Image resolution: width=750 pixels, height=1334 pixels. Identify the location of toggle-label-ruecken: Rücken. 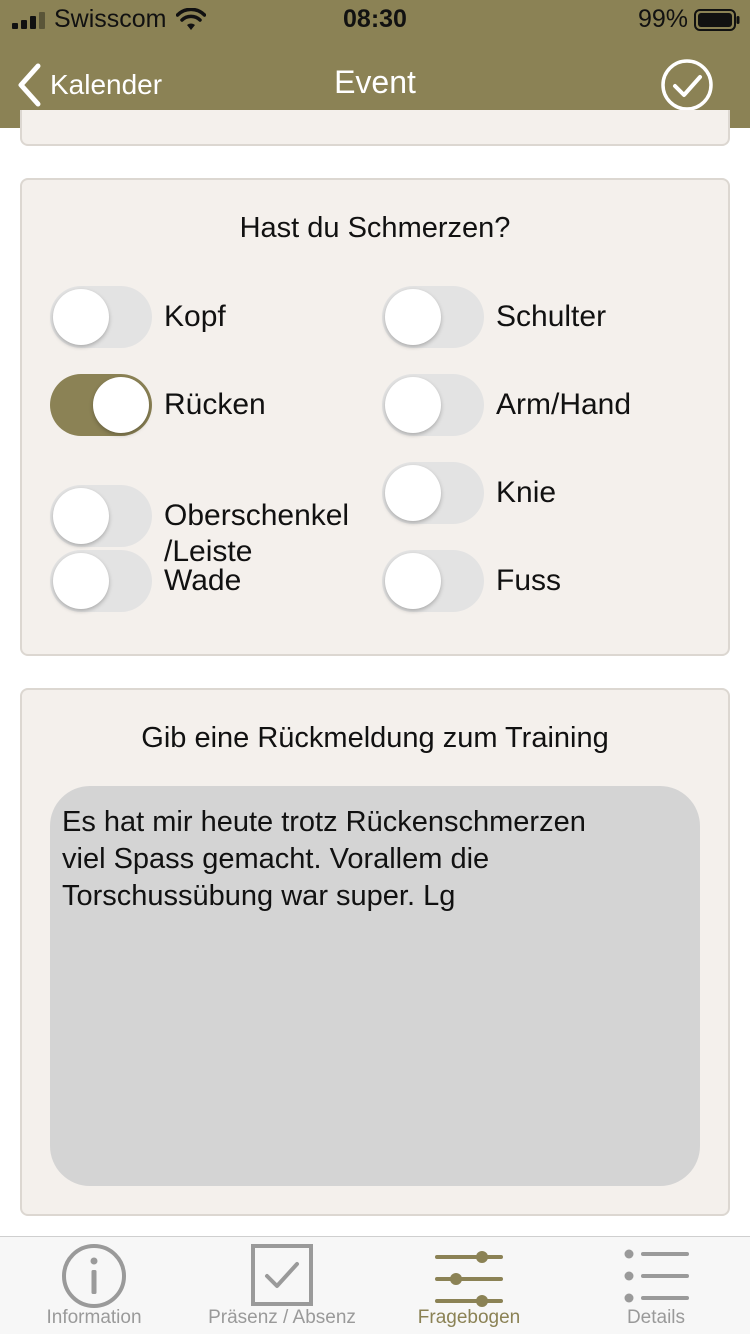
(215, 404).